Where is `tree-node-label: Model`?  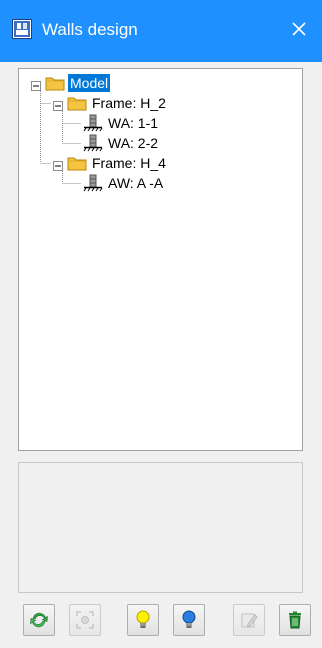
tree-node-label: Model is located at coordinates (89, 83).